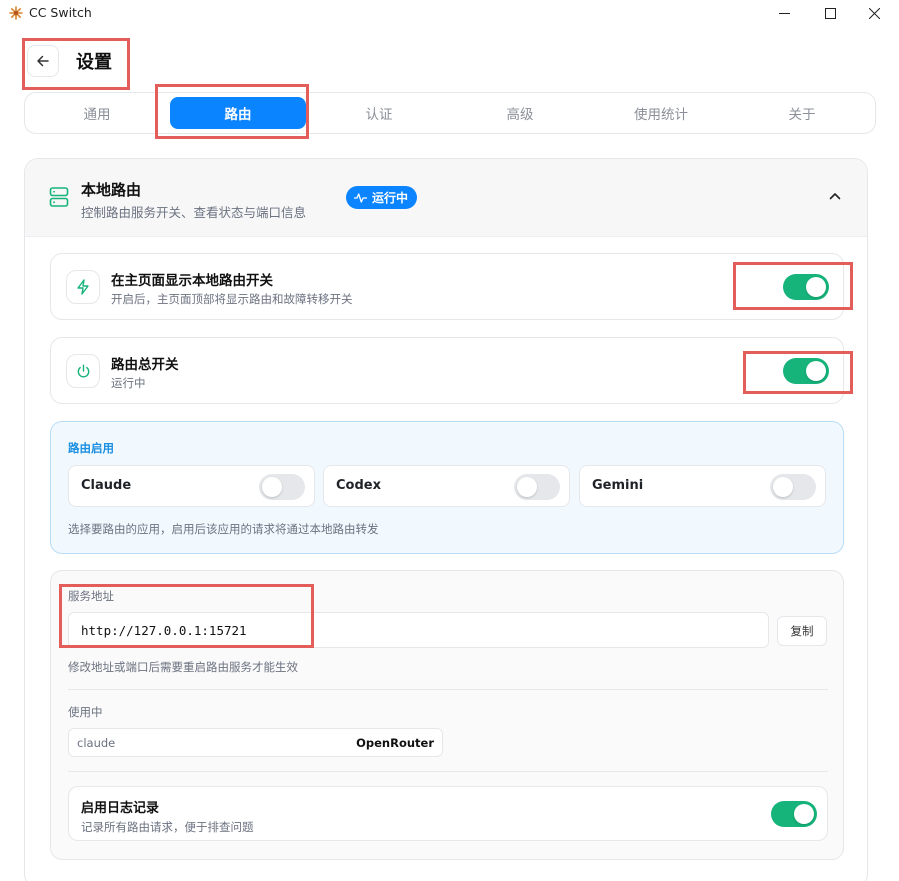 The width and height of the screenshot is (899, 881). Describe the element at coordinates (120, 808) in the screenshot. I see `logging-title: 启用日志记录` at that location.